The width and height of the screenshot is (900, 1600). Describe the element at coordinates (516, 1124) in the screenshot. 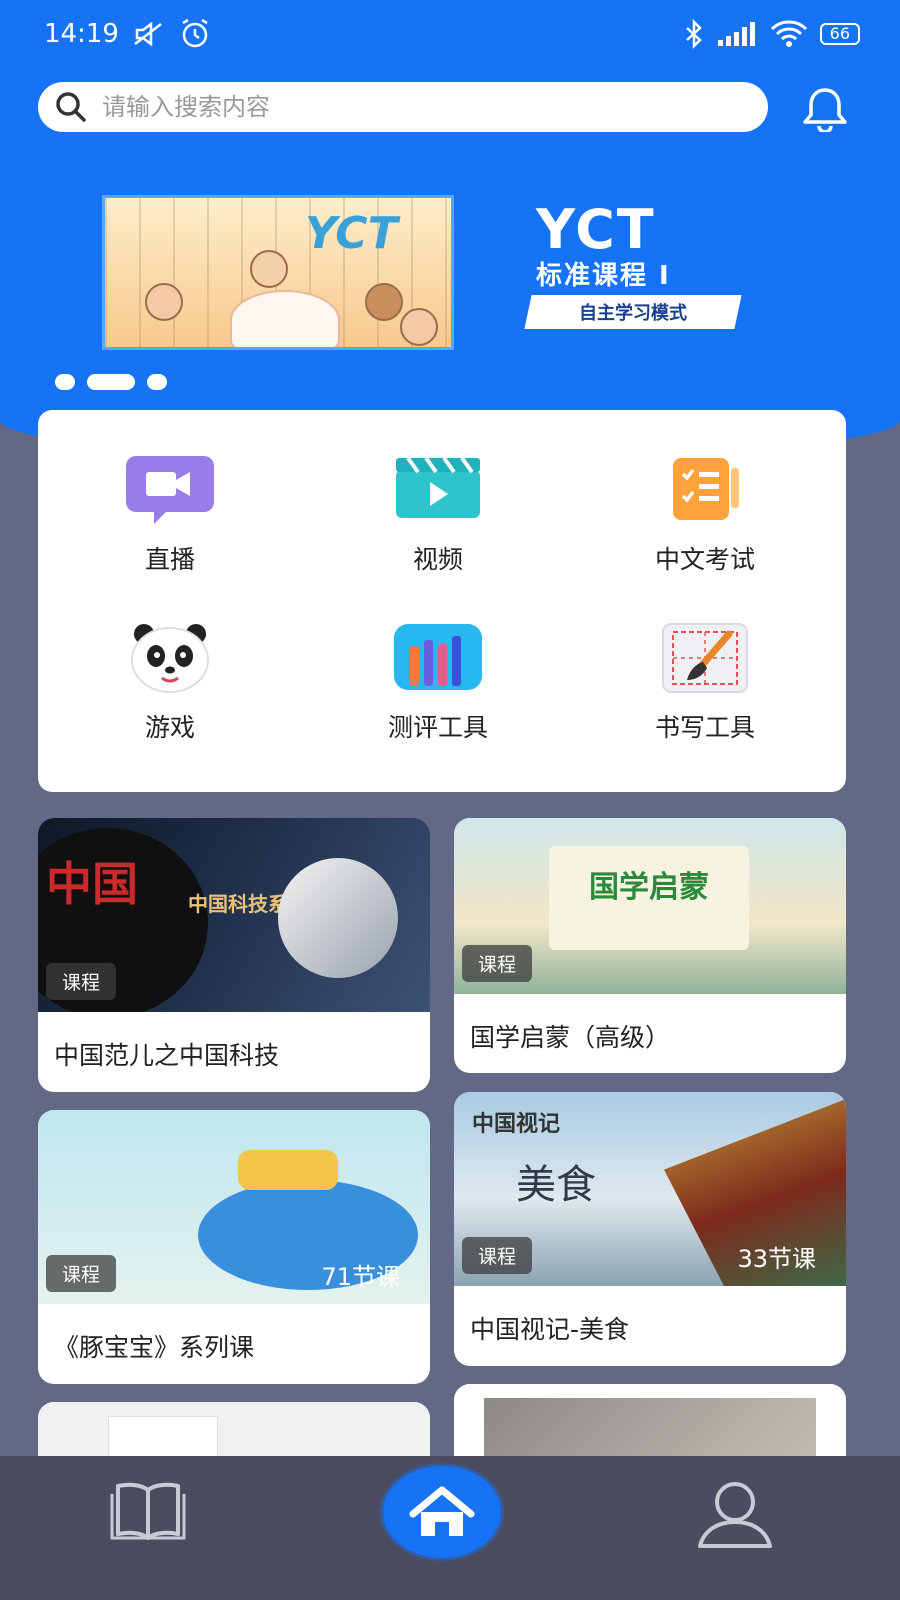

I see `thumbnail-text: 中国视记` at that location.